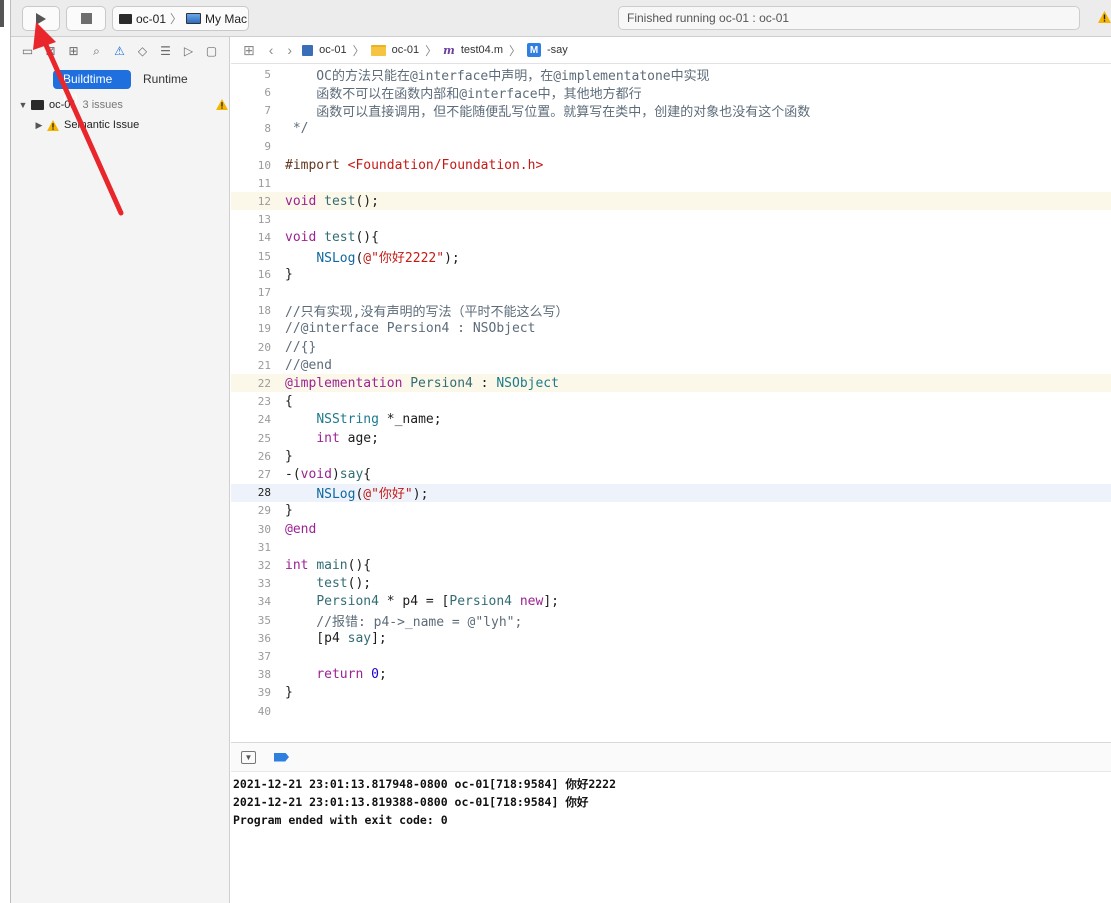 This screenshot has height=903, width=1111. Describe the element at coordinates (297, 129) in the screenshot. I see `code-text: */` at that location.